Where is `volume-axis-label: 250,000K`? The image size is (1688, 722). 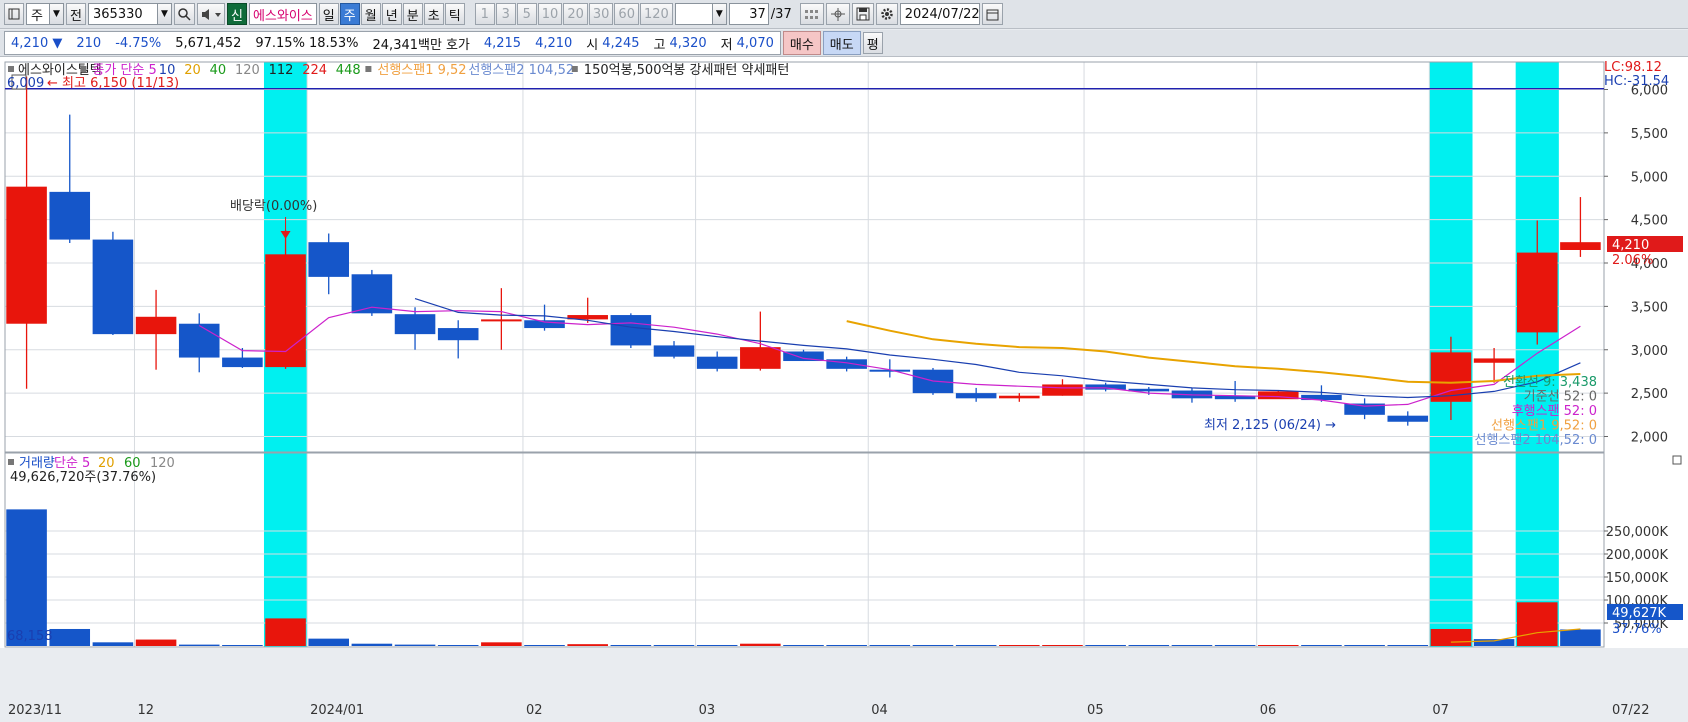 volume-axis-label: 250,000K is located at coordinates (1637, 532).